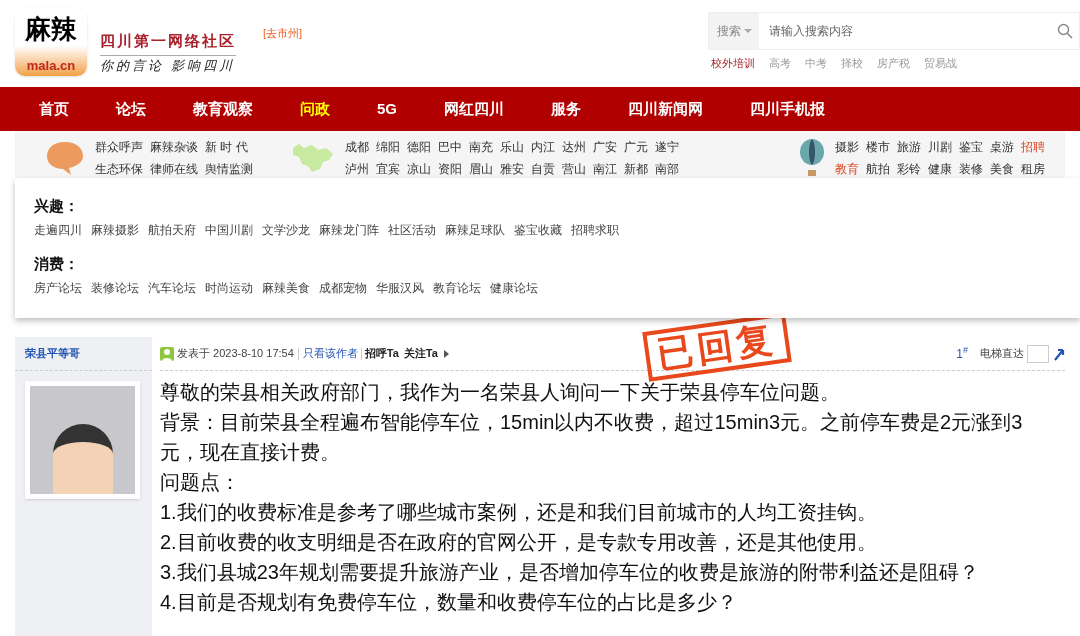  What do you see at coordinates (474, 109) in the screenshot?
I see `nav-tab: 网红四川` at bounding box center [474, 109].